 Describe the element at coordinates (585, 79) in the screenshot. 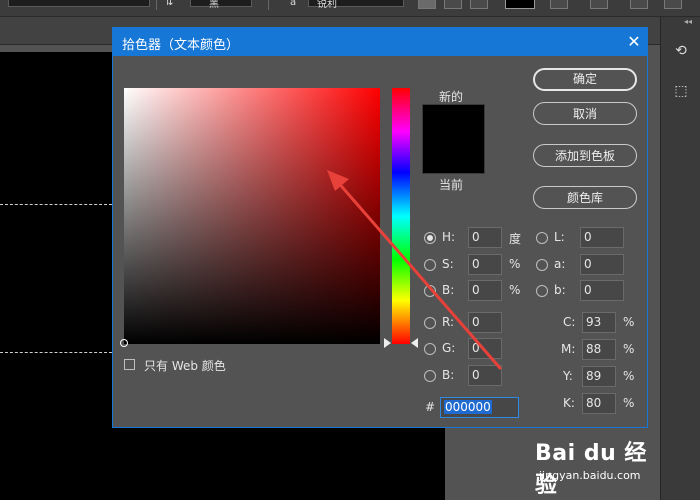

I see `ok-button: 确定` at that location.